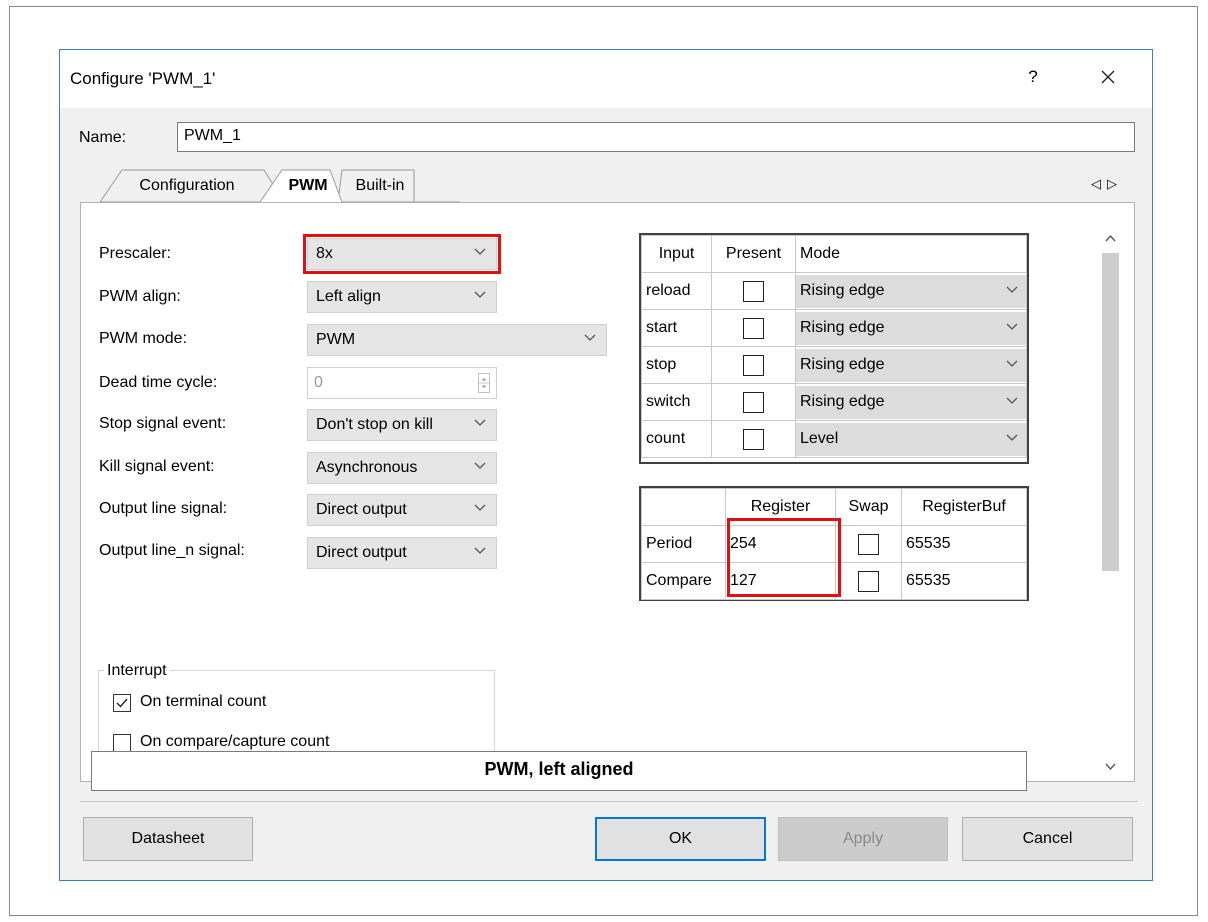 Image resolution: width=1208 pixels, height=922 pixels. What do you see at coordinates (656, 137) in the screenshot?
I see `name-input: PWM_1` at bounding box center [656, 137].